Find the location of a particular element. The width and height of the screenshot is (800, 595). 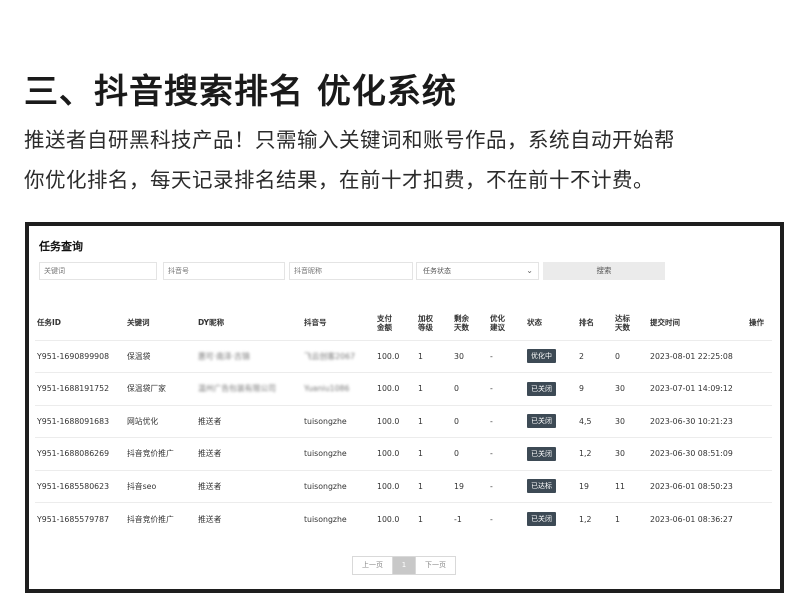

douyin-id-cell: 飞云创客2067 is located at coordinates (338, 356).